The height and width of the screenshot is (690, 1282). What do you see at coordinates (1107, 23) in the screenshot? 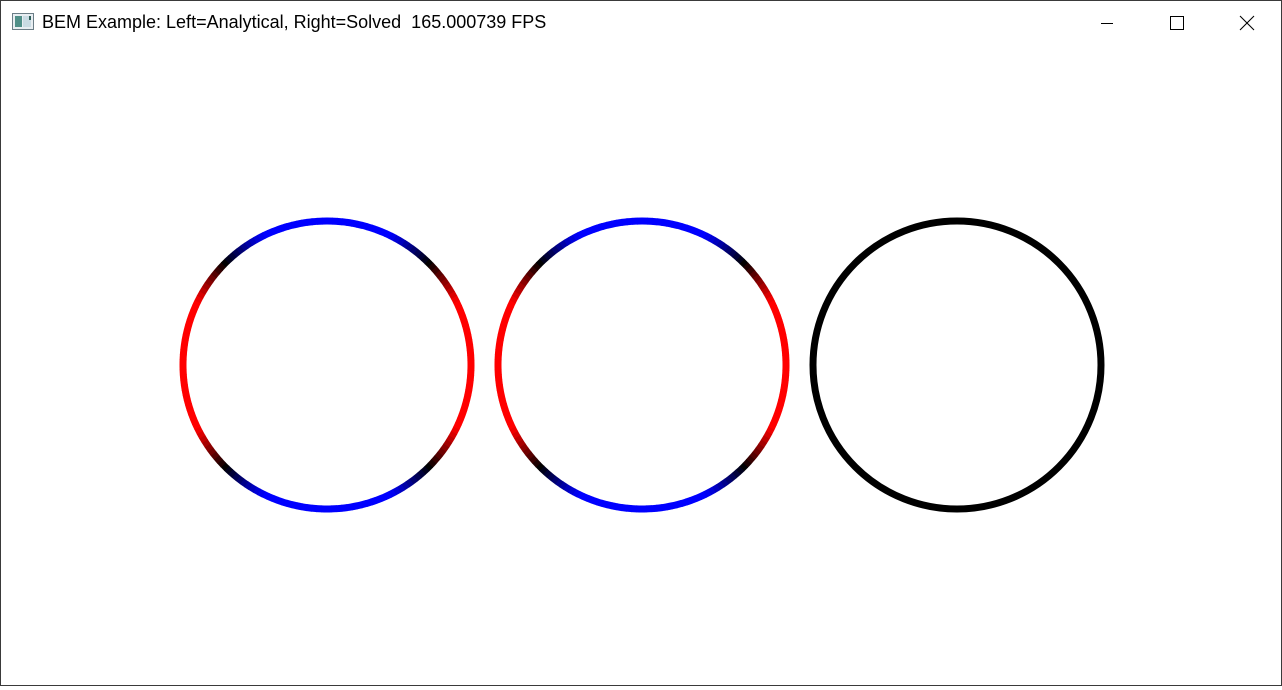
I see `minimize-button` at bounding box center [1107, 23].